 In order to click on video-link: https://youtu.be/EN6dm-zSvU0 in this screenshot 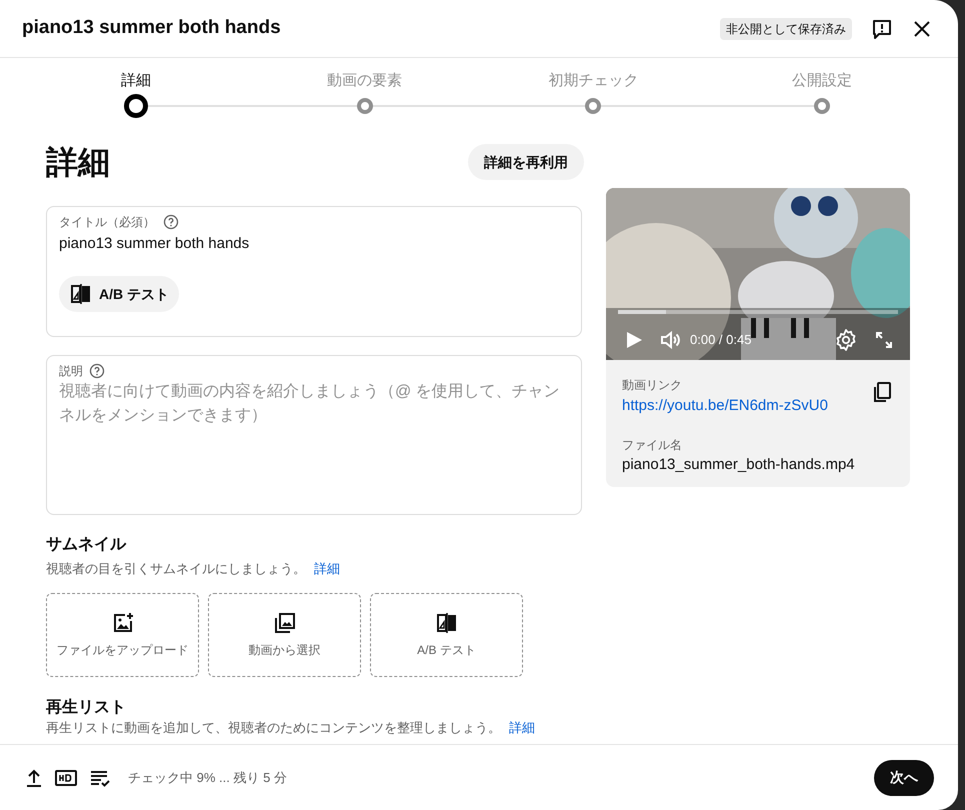, I will do `click(725, 405)`.